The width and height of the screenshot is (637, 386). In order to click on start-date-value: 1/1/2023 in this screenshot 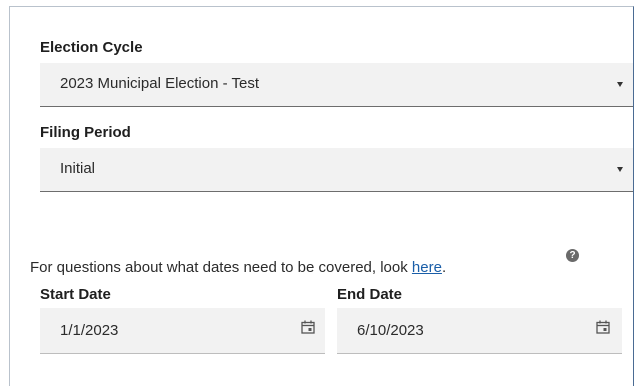, I will do `click(89, 330)`.